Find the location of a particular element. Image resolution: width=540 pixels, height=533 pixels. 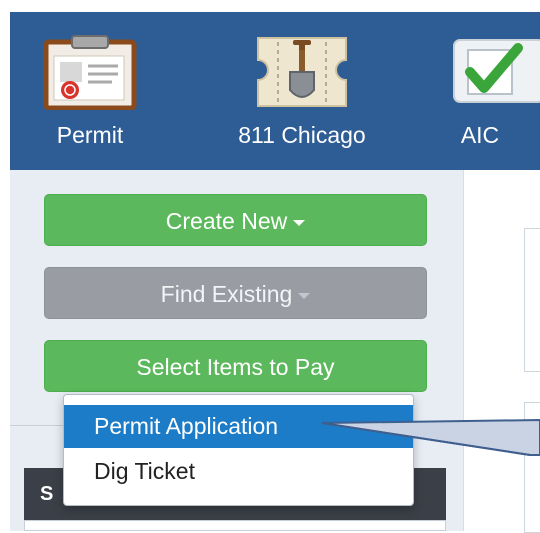

menu-item-permit-application: Permit Application is located at coordinates (238, 426).